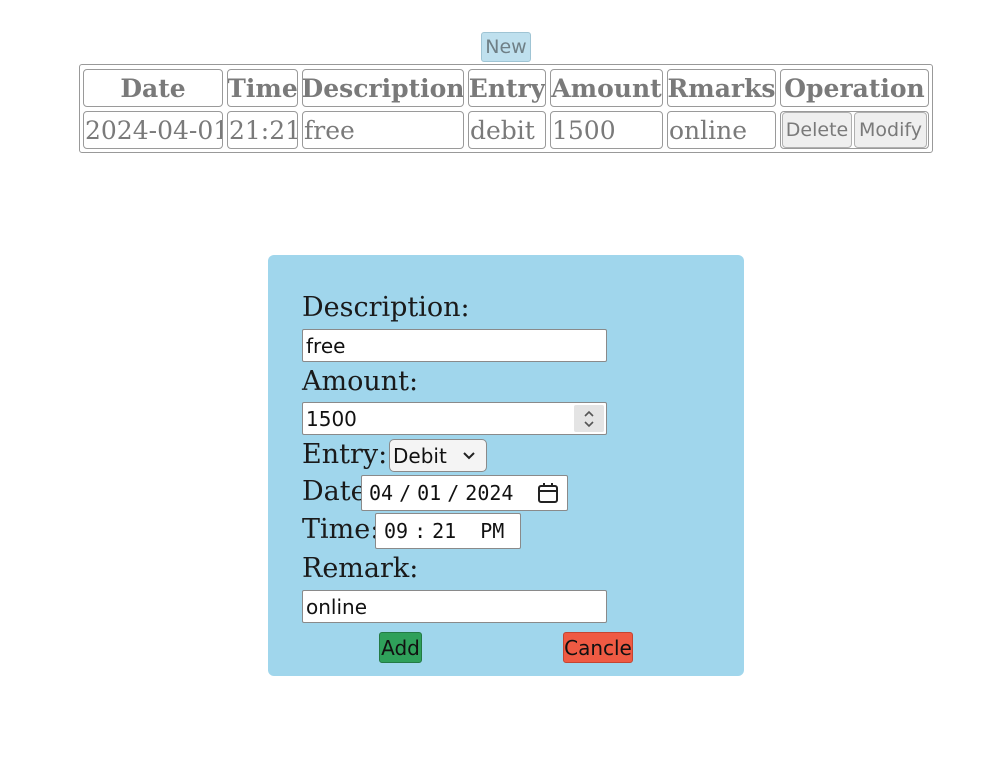 The width and height of the screenshot is (1007, 771). What do you see at coordinates (506, 47) in the screenshot?
I see `new-button: New` at bounding box center [506, 47].